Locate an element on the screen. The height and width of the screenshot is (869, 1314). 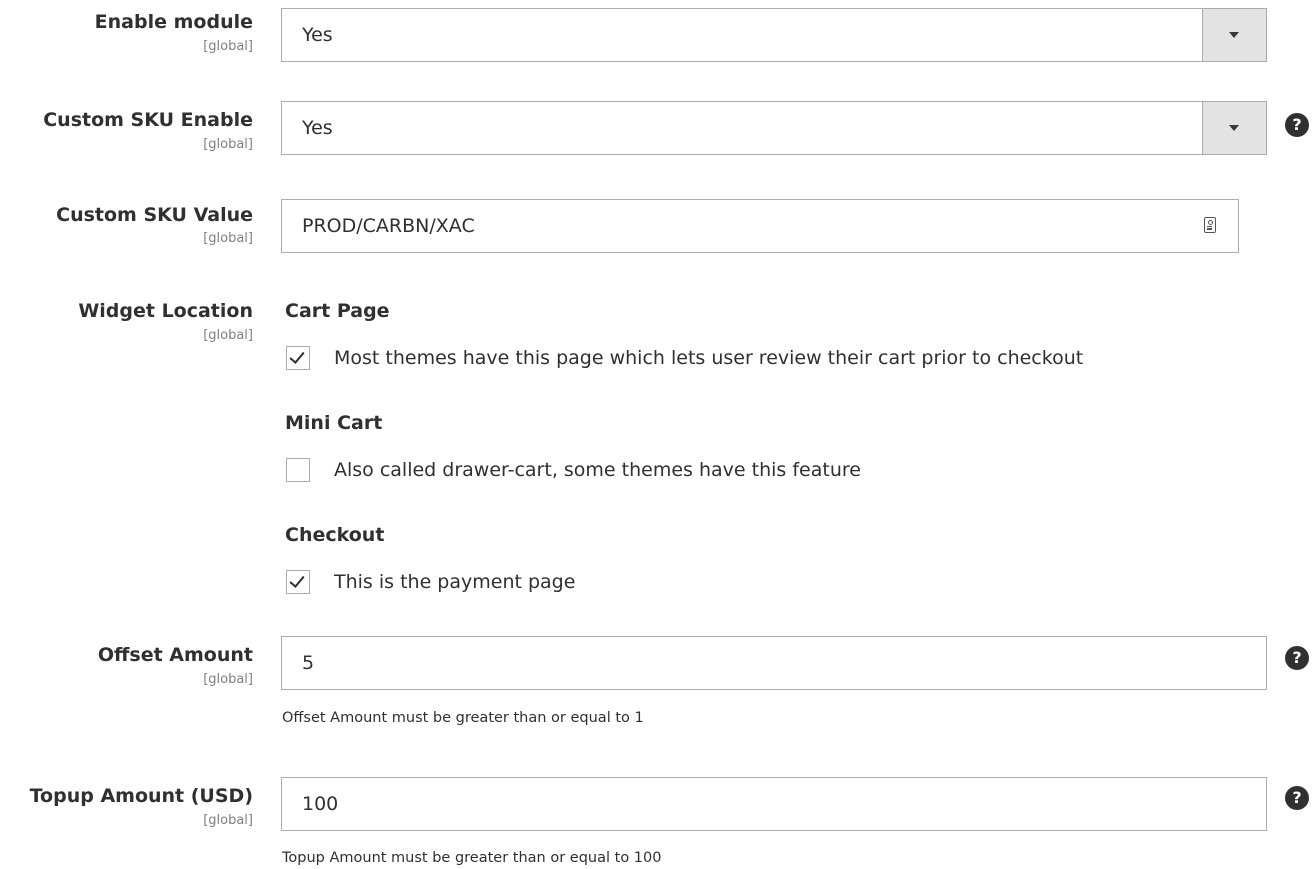
checkout-title: Checkout is located at coordinates (335, 535).